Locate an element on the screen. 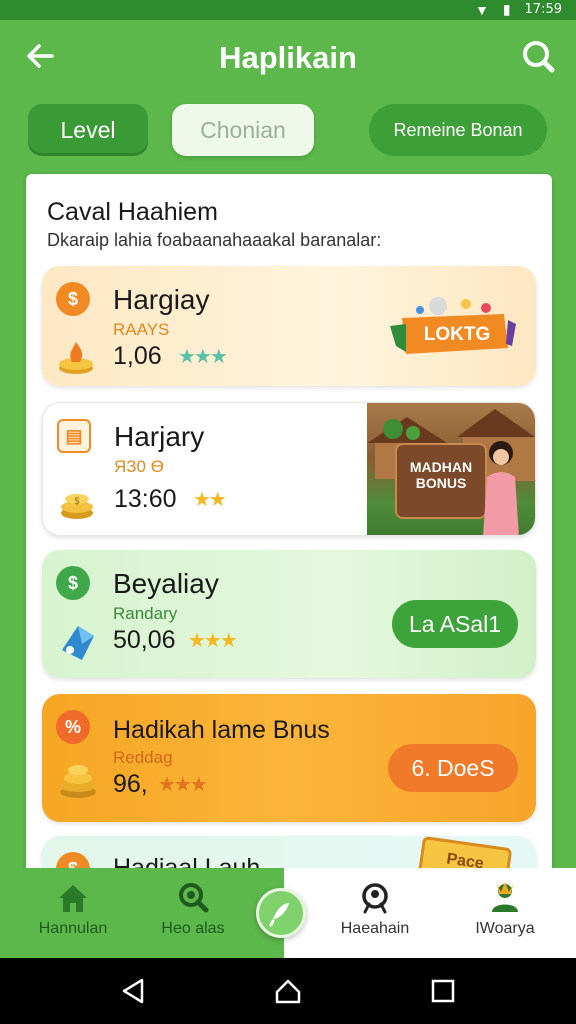  card-value: 96, is located at coordinates (130, 784).